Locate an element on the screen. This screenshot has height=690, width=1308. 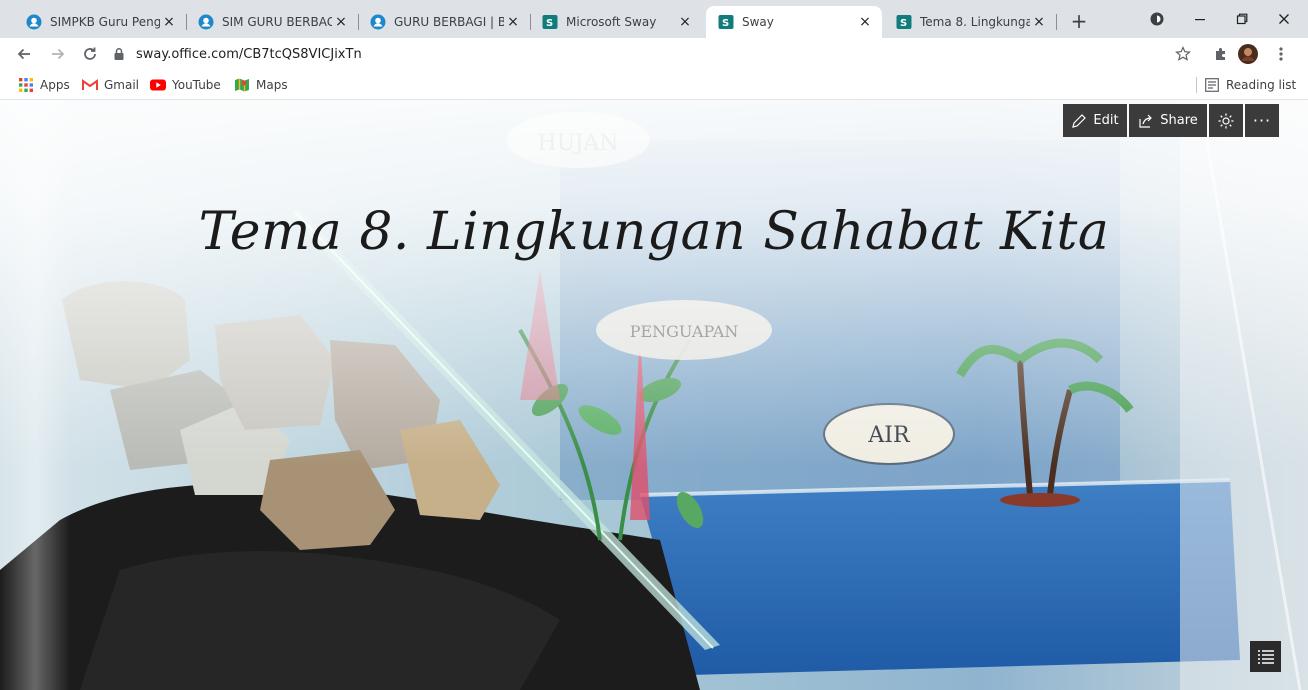
tab-title: Microsoft Sway is located at coordinates (611, 22).